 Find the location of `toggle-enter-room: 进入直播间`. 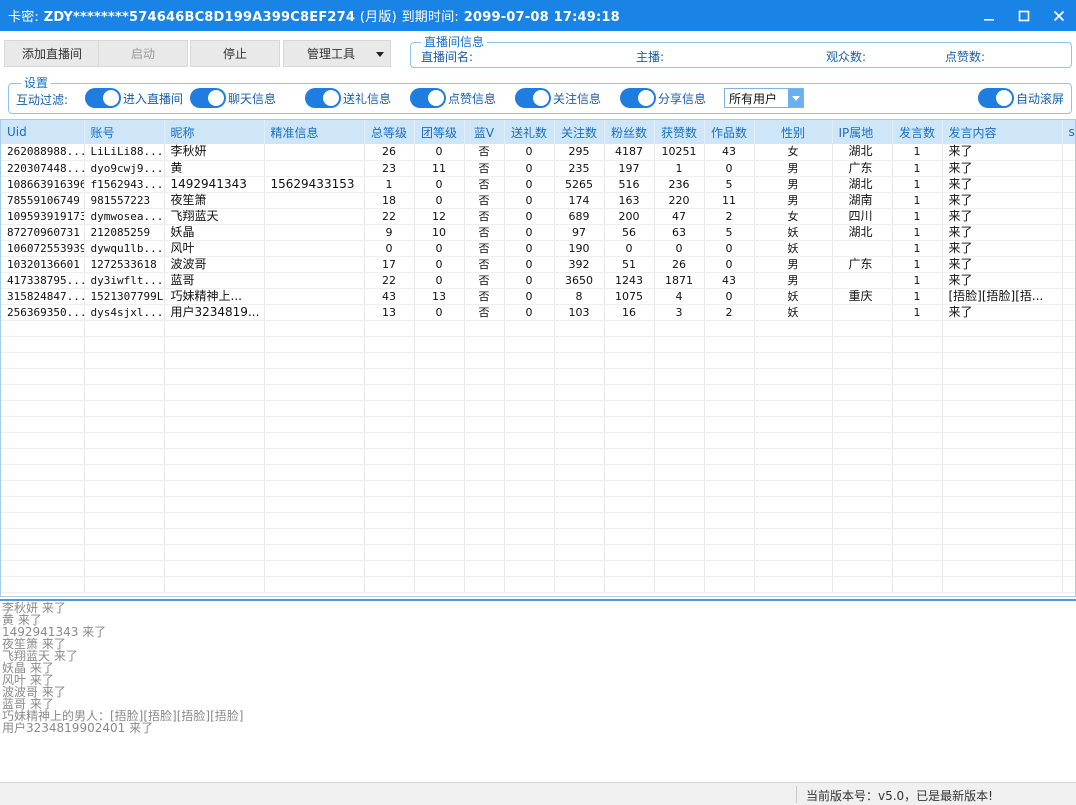

toggle-enter-room: 进入直播间 is located at coordinates (134, 98).